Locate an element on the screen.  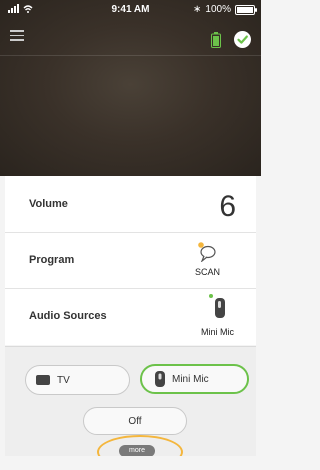
audio-source-value: Mini Mic is located at coordinates (217, 332).